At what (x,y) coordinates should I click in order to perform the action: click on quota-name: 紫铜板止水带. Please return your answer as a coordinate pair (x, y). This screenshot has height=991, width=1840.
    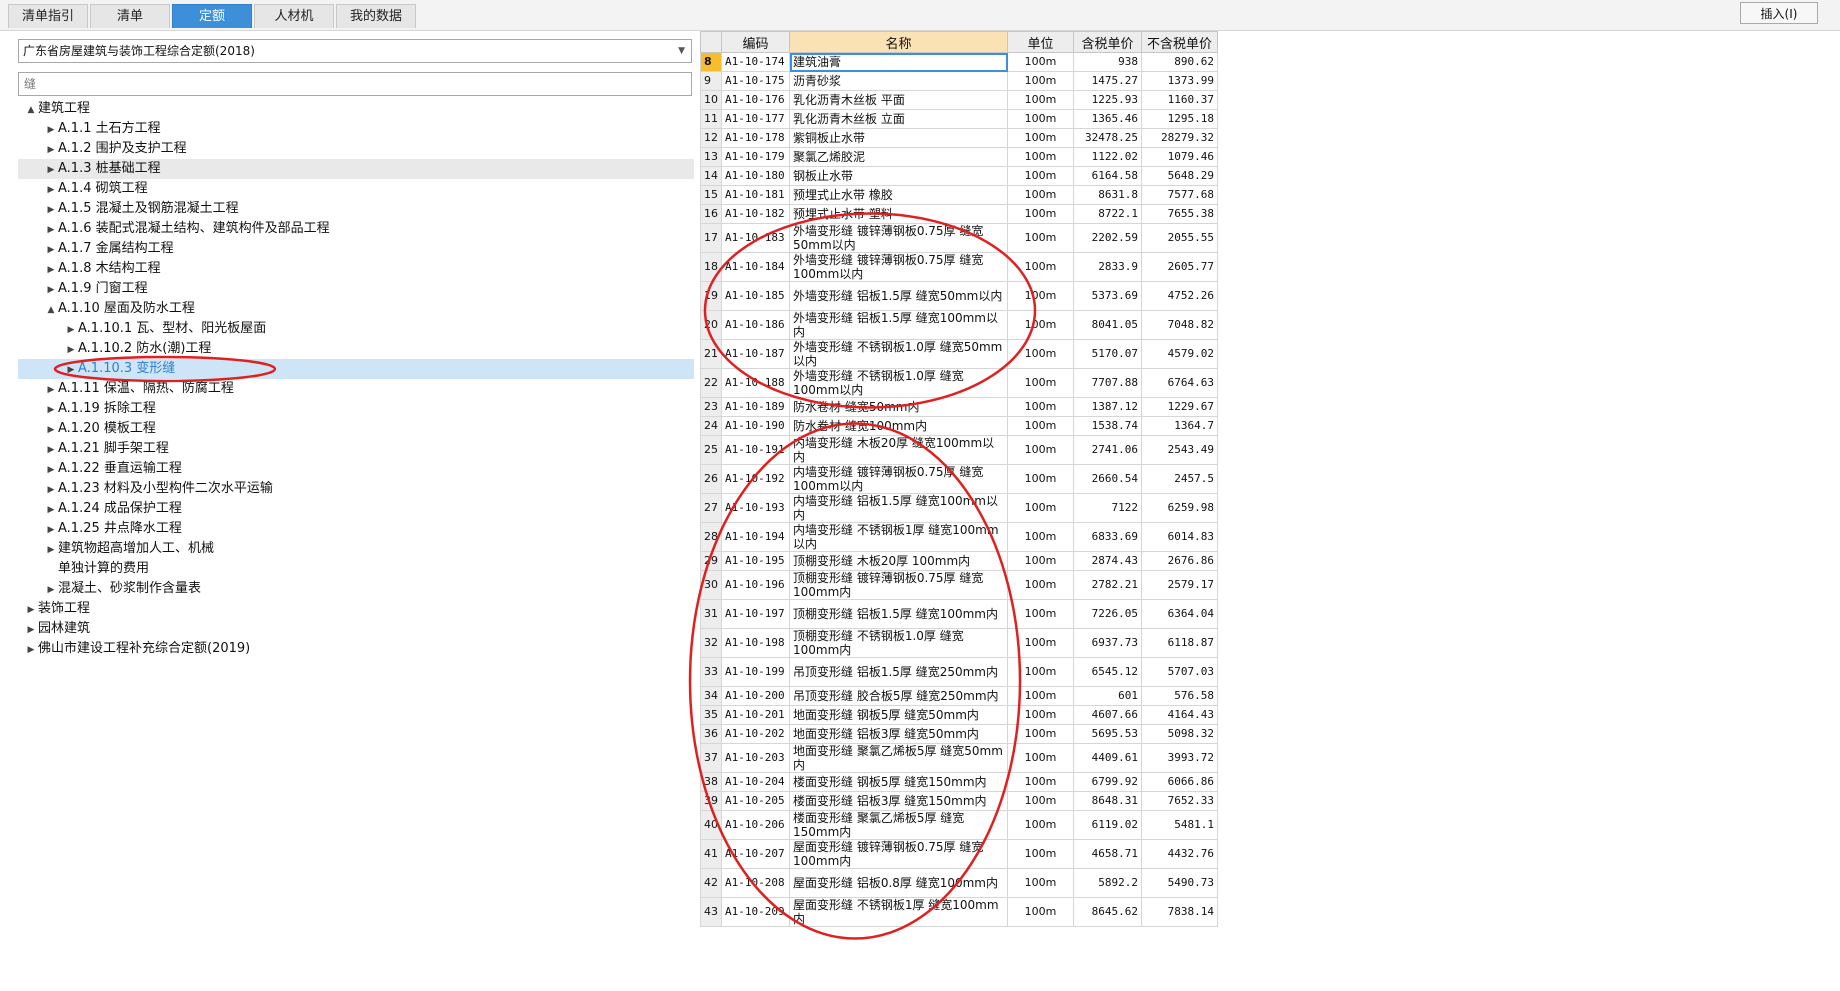
    Looking at the image, I should click on (898, 138).